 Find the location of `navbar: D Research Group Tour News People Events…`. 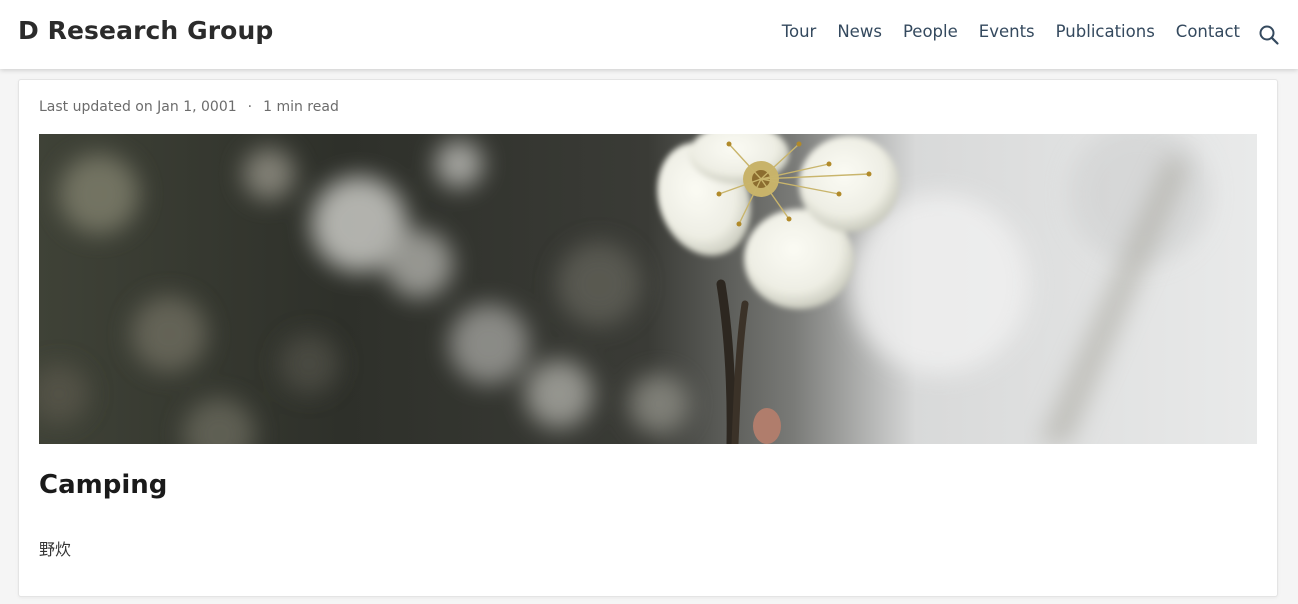

navbar: D Research Group Tour News People Events… is located at coordinates (649, 34).